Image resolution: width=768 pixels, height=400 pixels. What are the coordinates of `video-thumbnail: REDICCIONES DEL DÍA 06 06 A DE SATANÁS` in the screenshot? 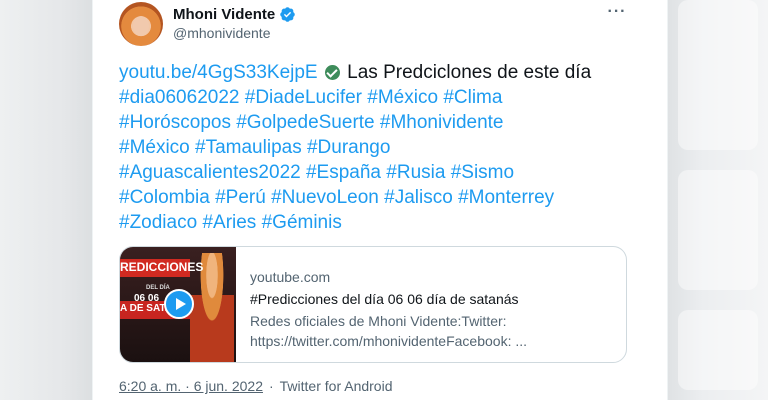 It's located at (178, 304).